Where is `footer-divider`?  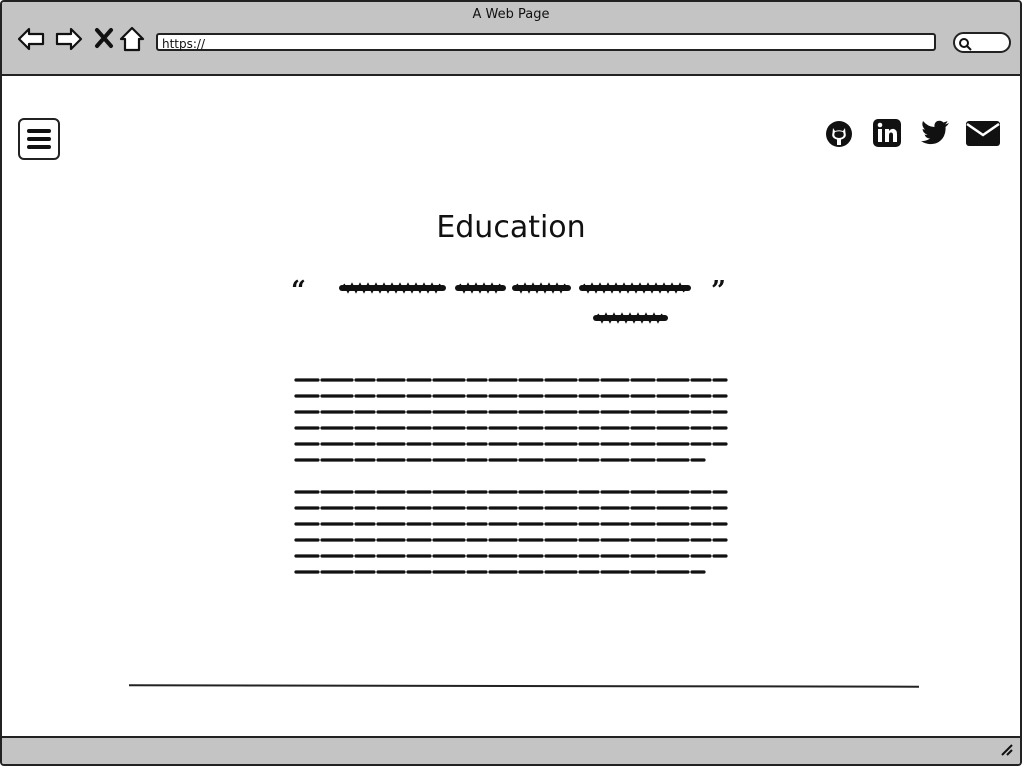 footer-divider is located at coordinates (524, 686).